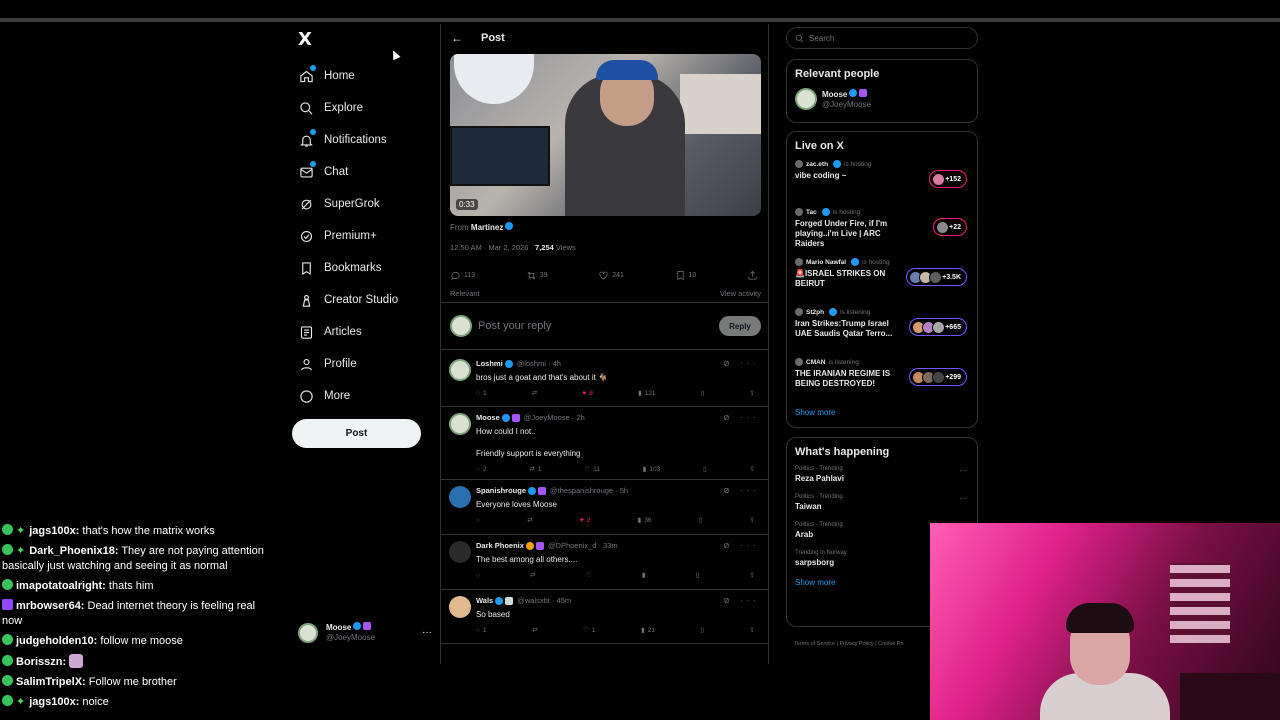 The width and height of the screenshot is (1280, 720). What do you see at coordinates (307, 138) in the screenshot?
I see `bell-icon` at bounding box center [307, 138].